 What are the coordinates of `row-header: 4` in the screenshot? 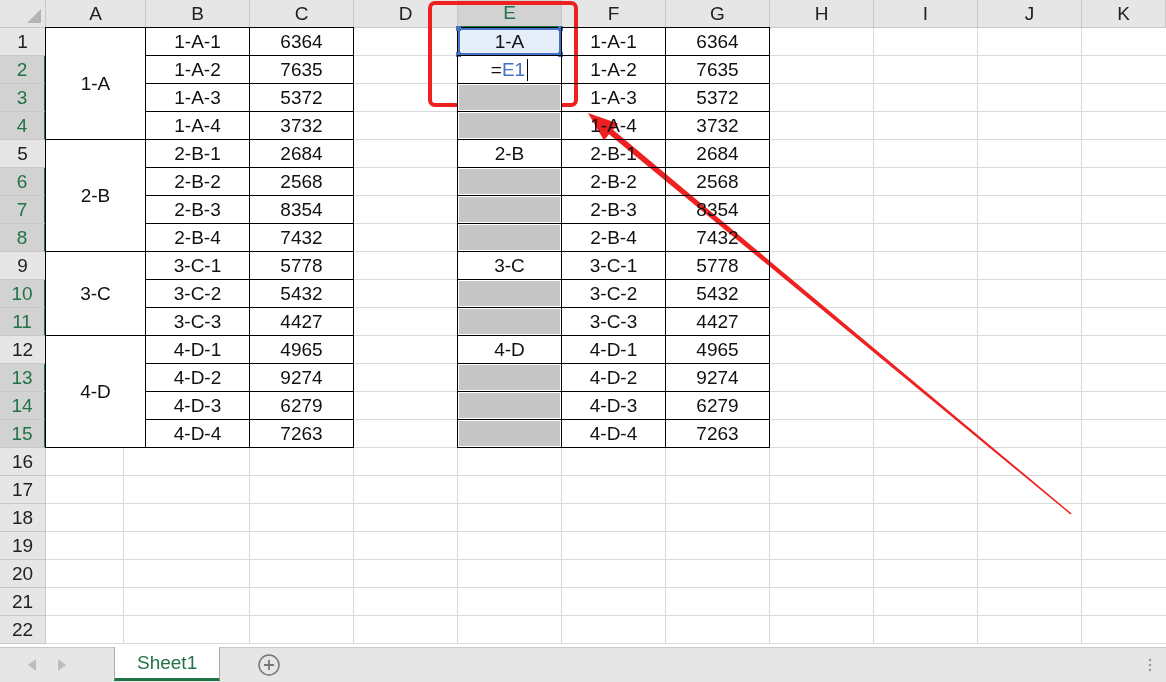 It's located at (23, 126).